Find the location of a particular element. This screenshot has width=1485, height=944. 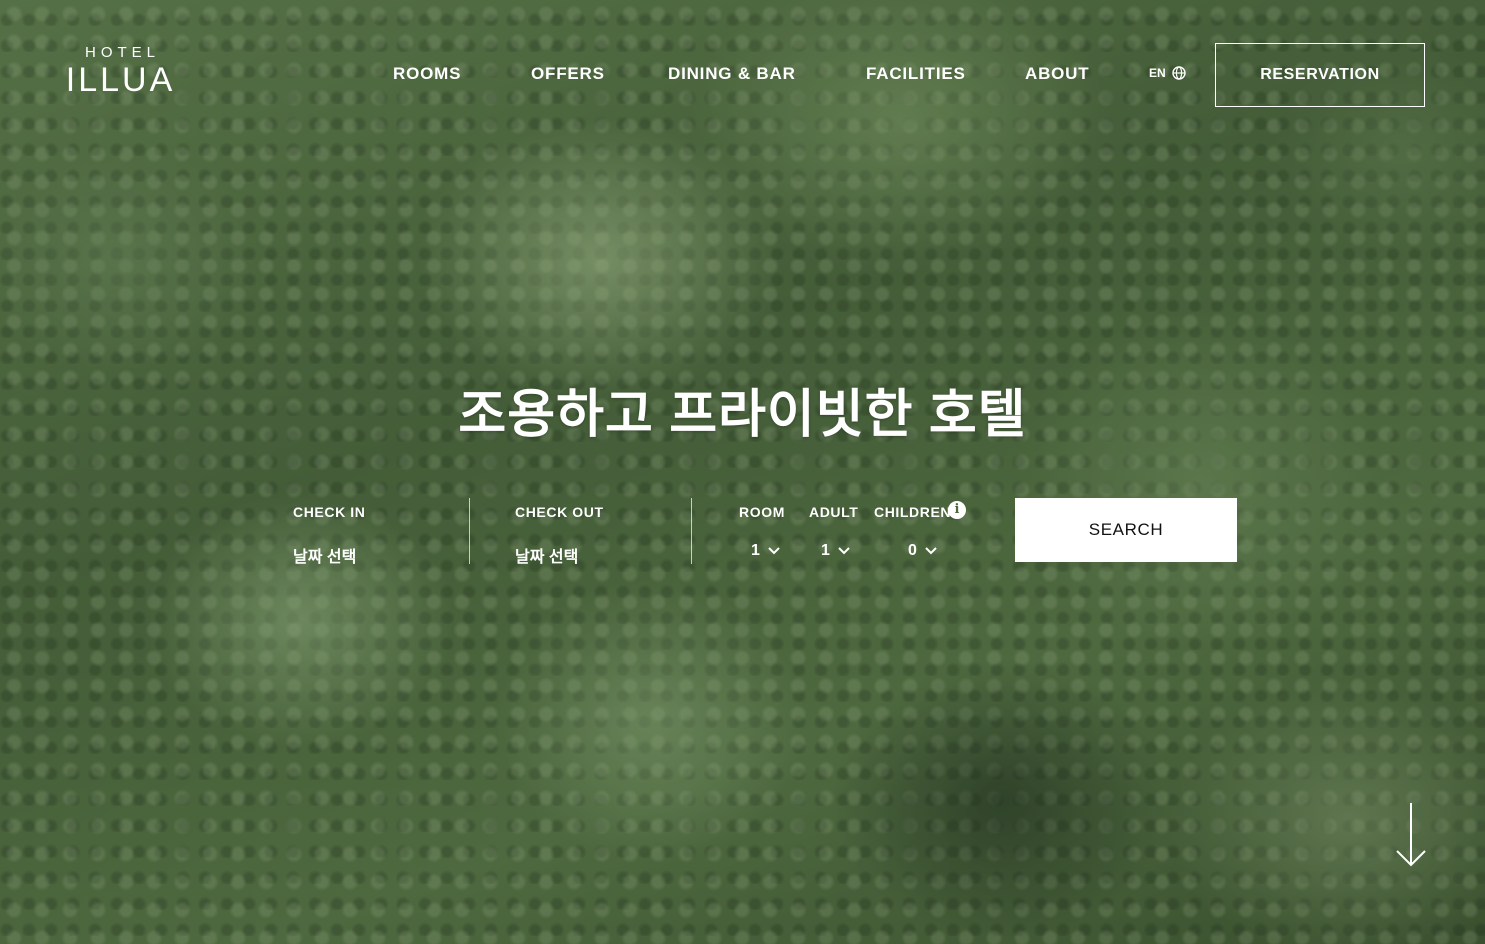

check-out-date-picker: 날짜 선택 is located at coordinates (546, 555).